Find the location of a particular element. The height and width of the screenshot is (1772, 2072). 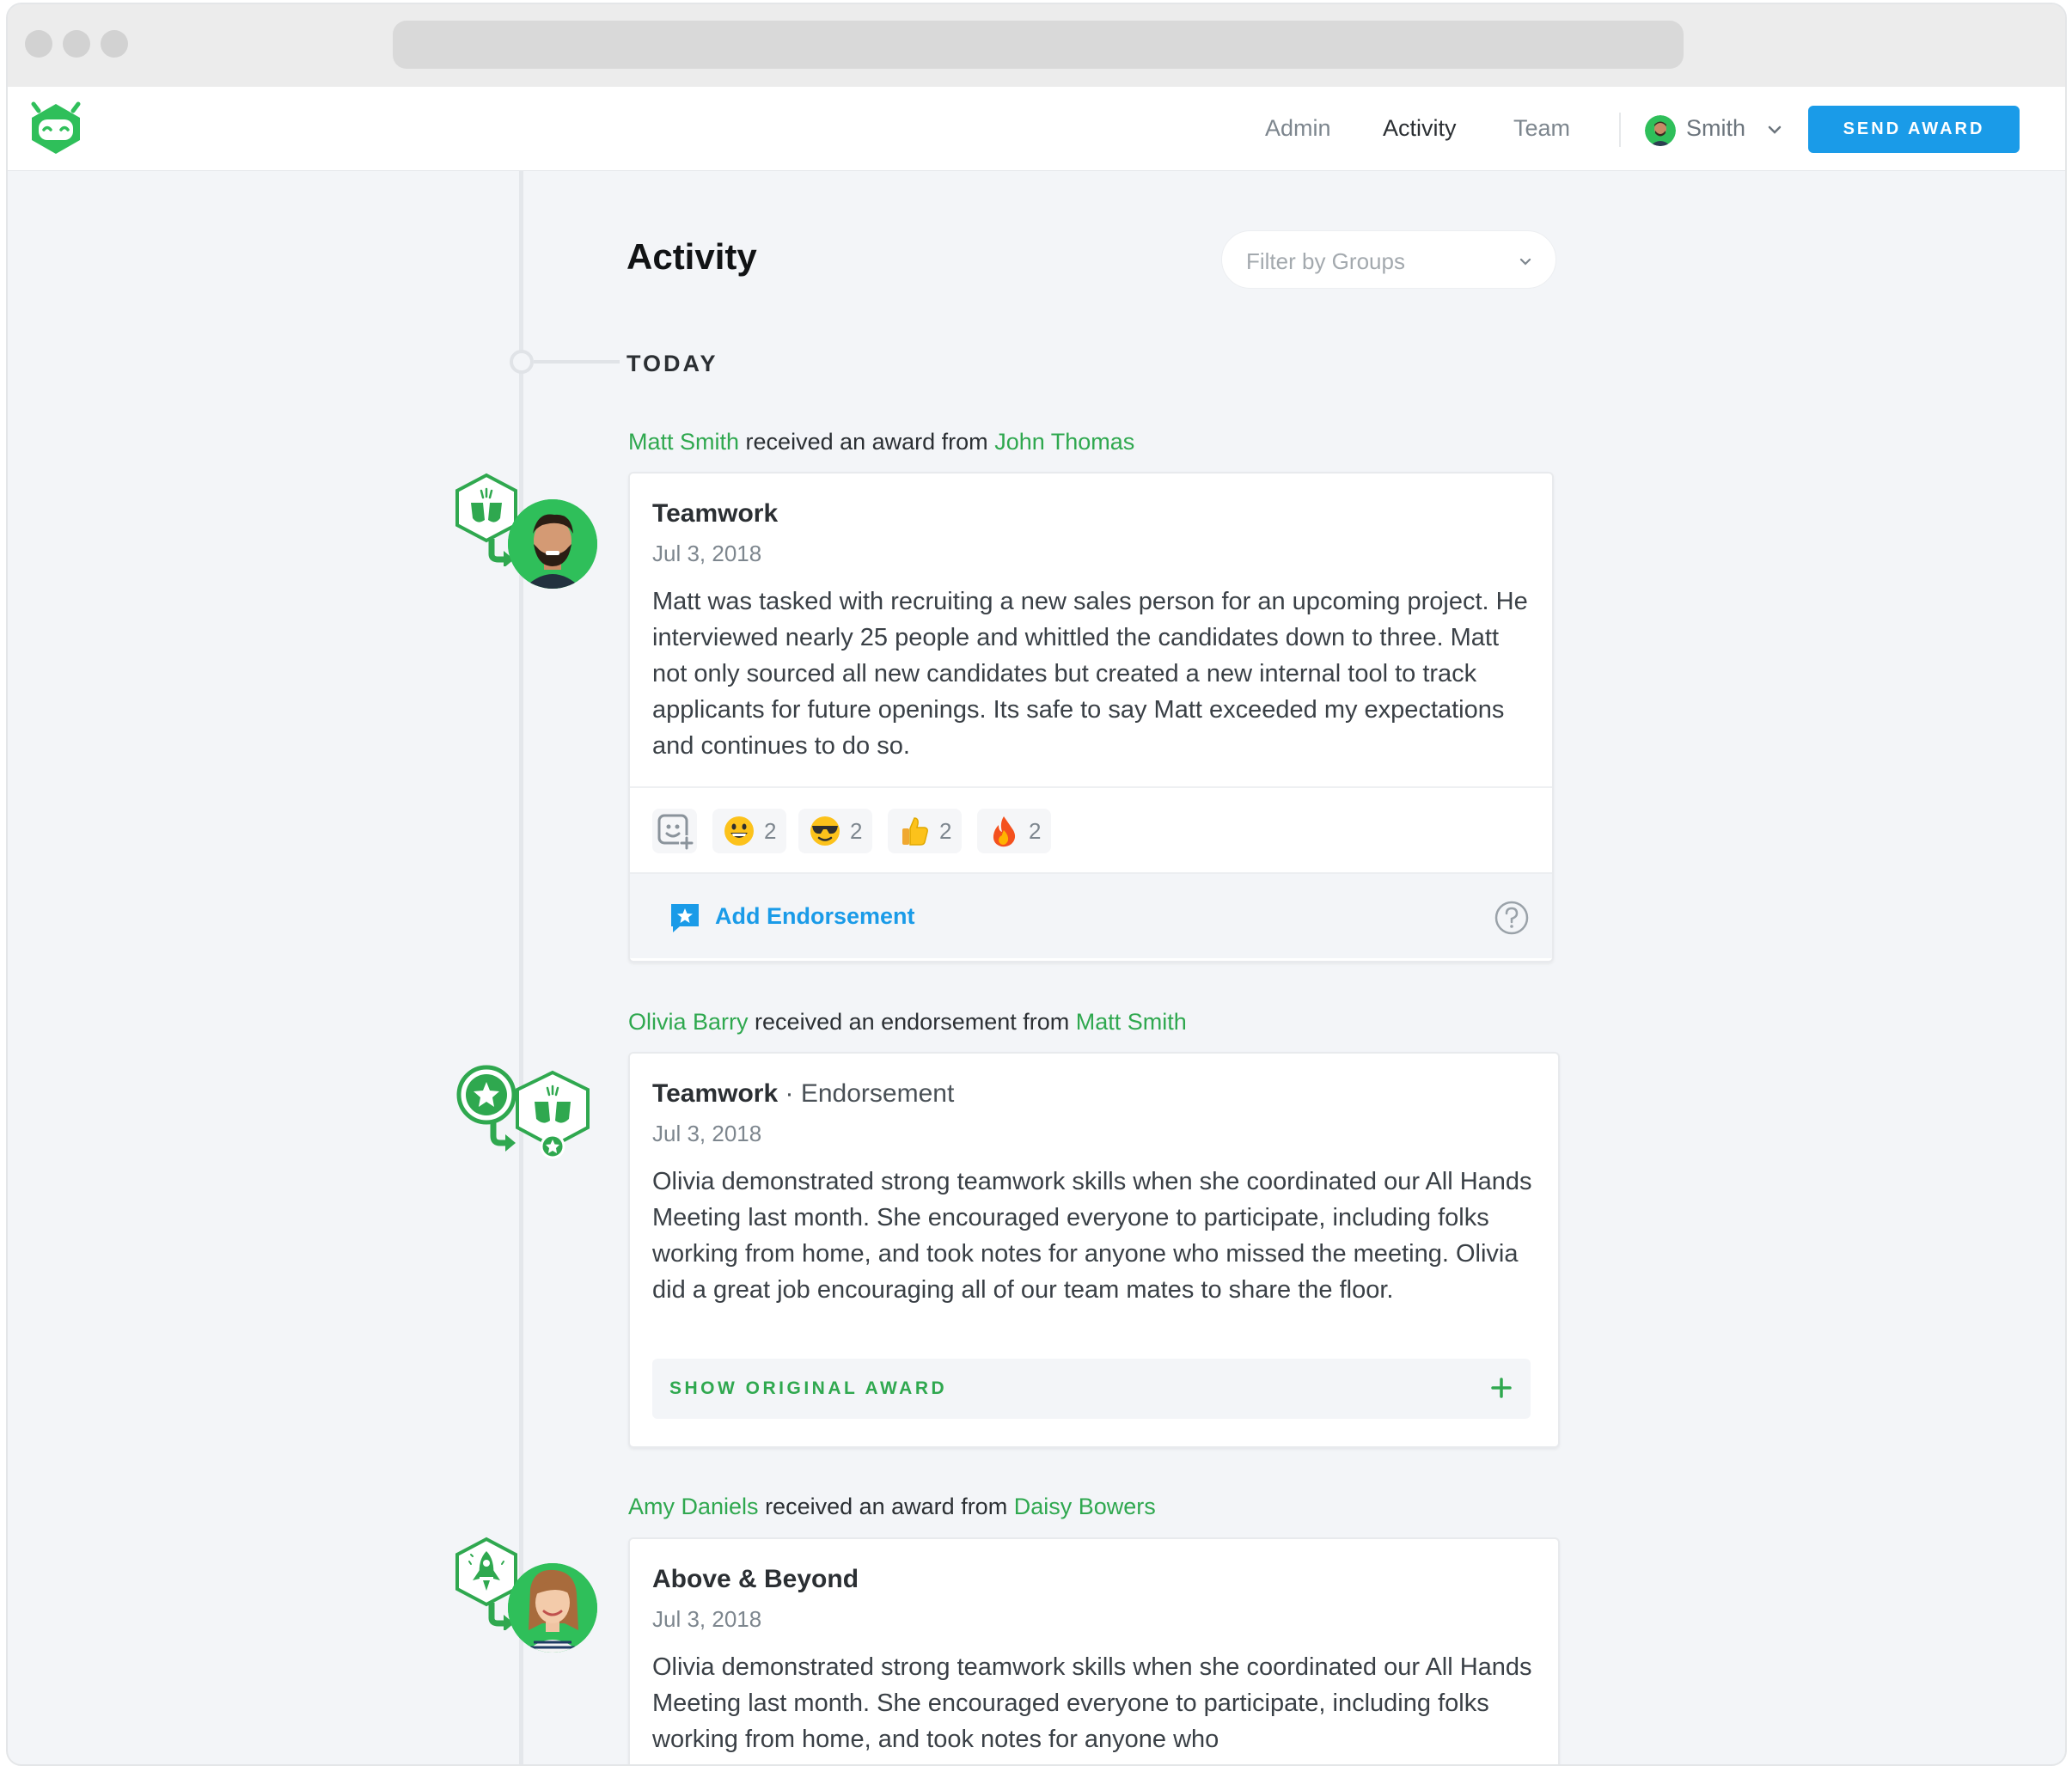

nav-link-activity: Activity is located at coordinates (1420, 128).